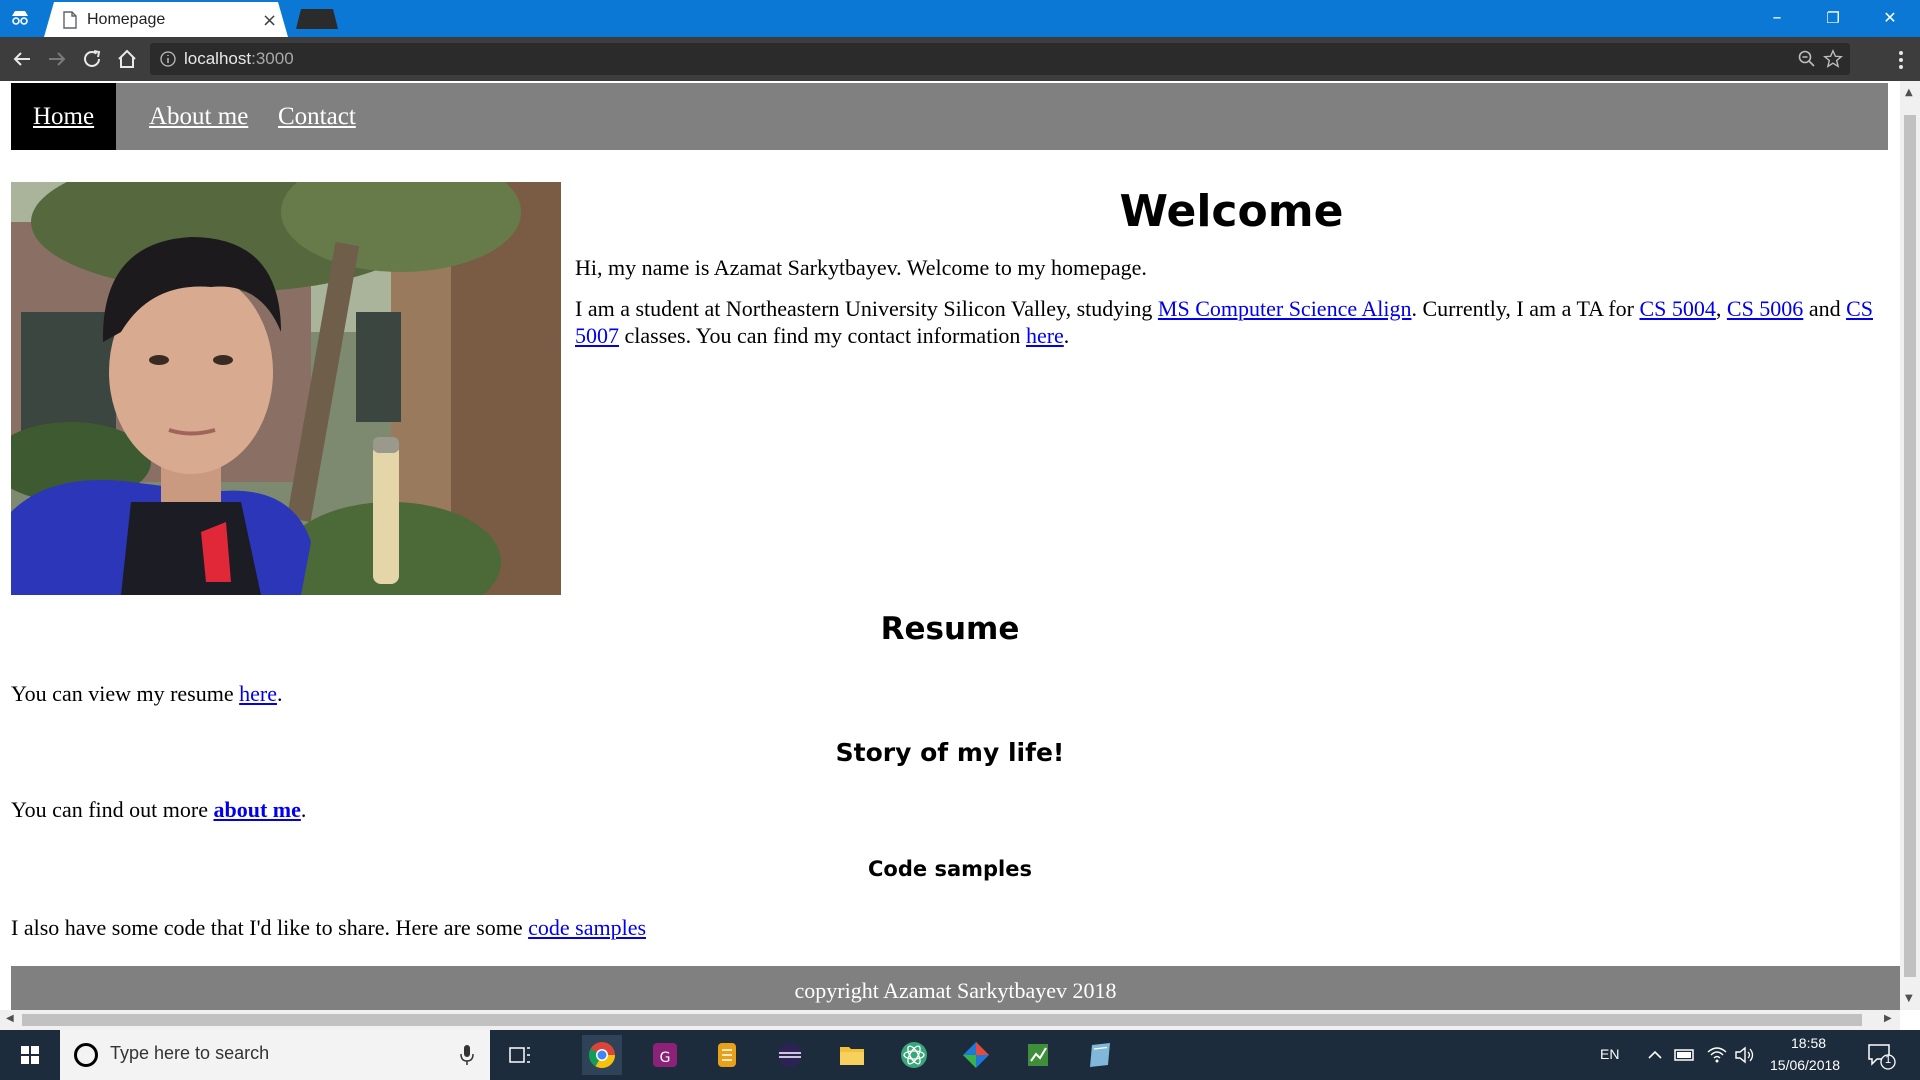 The width and height of the screenshot is (1920, 1080). What do you see at coordinates (1066, 335) in the screenshot?
I see `period-text: .` at bounding box center [1066, 335].